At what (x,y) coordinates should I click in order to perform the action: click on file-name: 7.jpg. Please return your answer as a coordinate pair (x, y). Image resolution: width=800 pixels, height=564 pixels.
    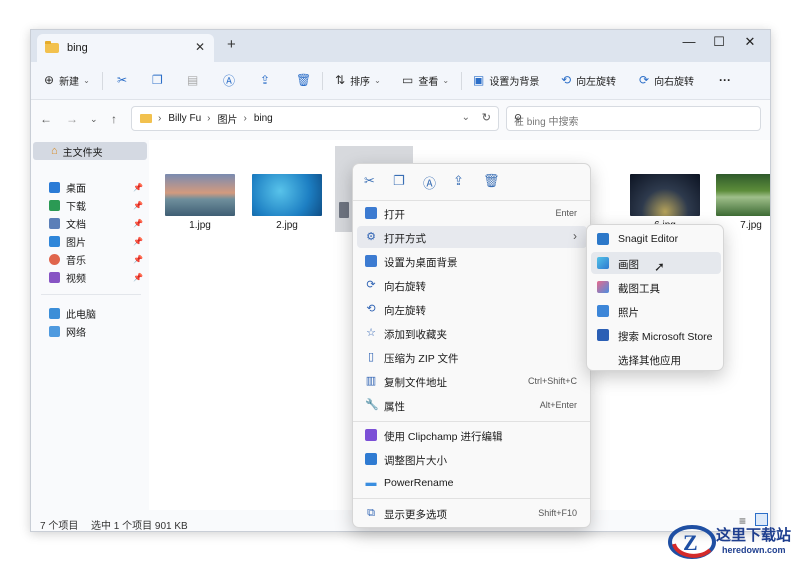
    Looking at the image, I should click on (743, 225).